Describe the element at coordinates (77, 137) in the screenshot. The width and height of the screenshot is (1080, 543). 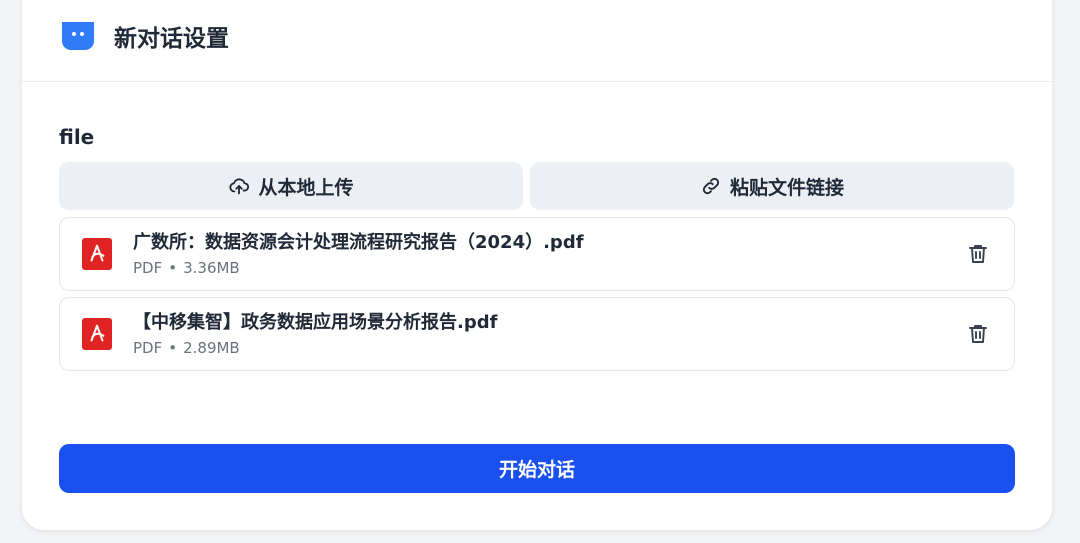
I see `file-section-label: file` at that location.